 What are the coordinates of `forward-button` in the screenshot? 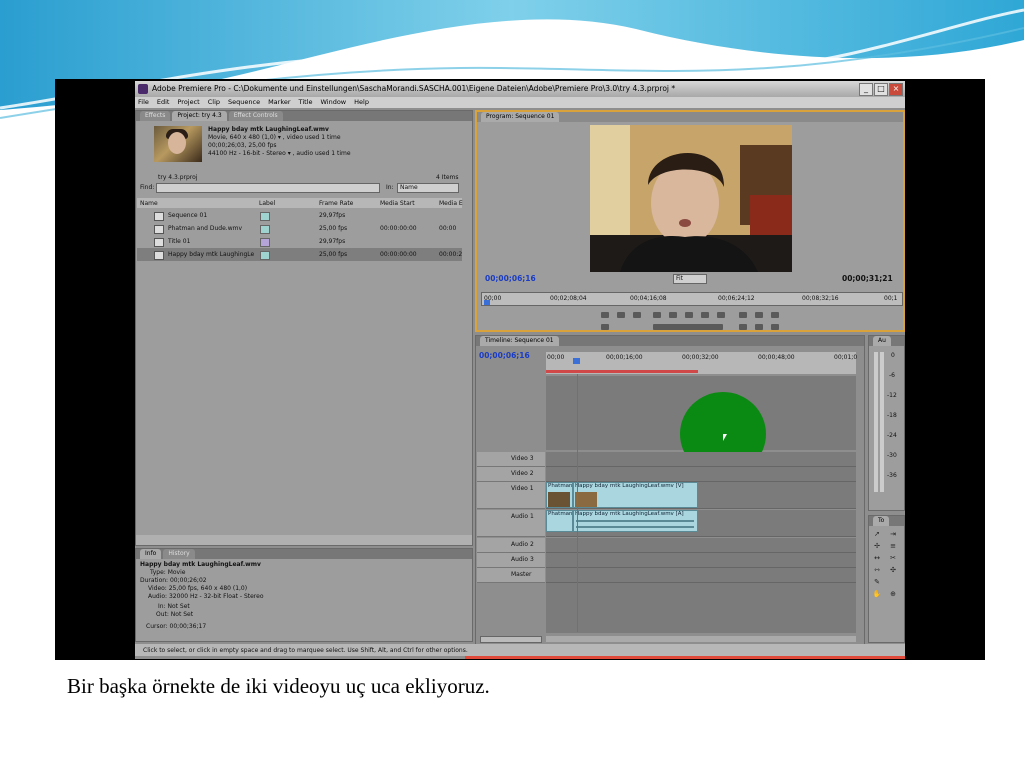 It's located at (705, 315).